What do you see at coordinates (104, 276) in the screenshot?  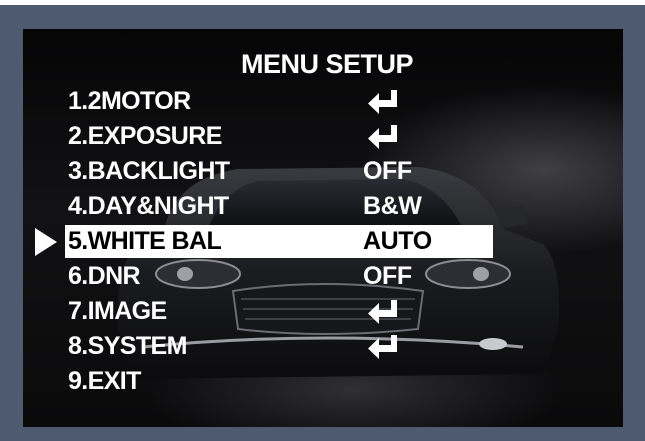 I see `menu-item-label: 6.DNR` at bounding box center [104, 276].